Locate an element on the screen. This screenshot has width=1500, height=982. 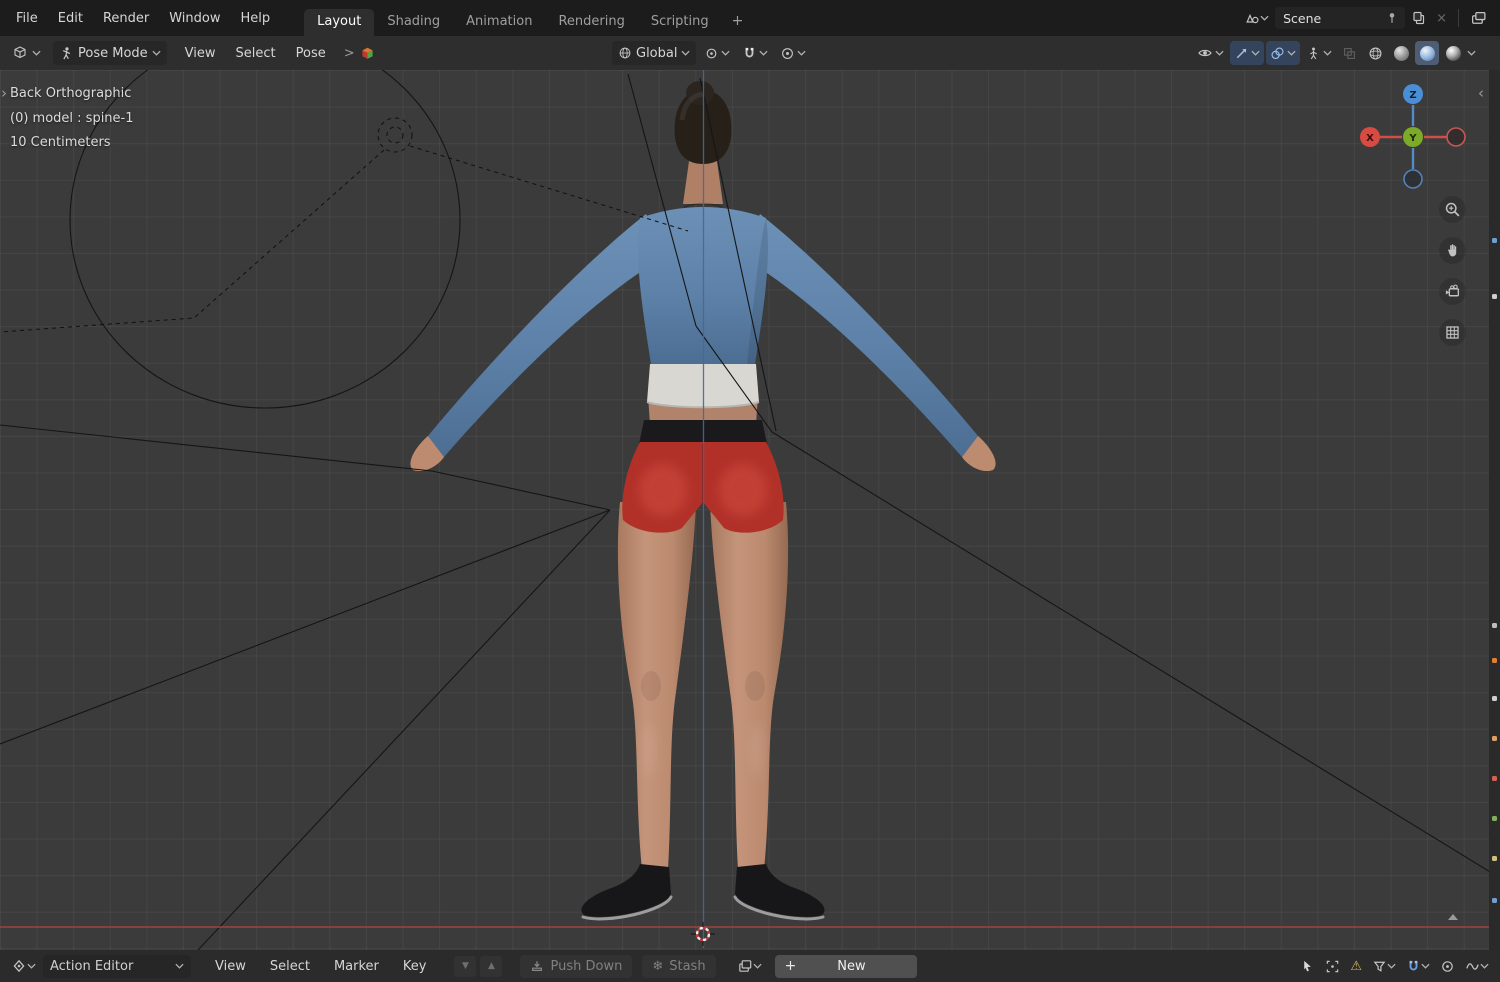
transform-controls: Global is located at coordinates (711, 53).